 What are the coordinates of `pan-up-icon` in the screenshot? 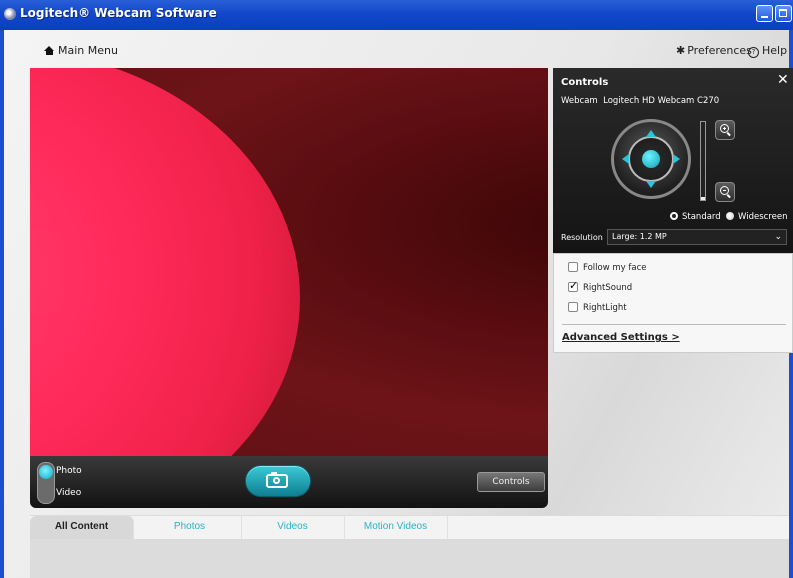 It's located at (651, 133).